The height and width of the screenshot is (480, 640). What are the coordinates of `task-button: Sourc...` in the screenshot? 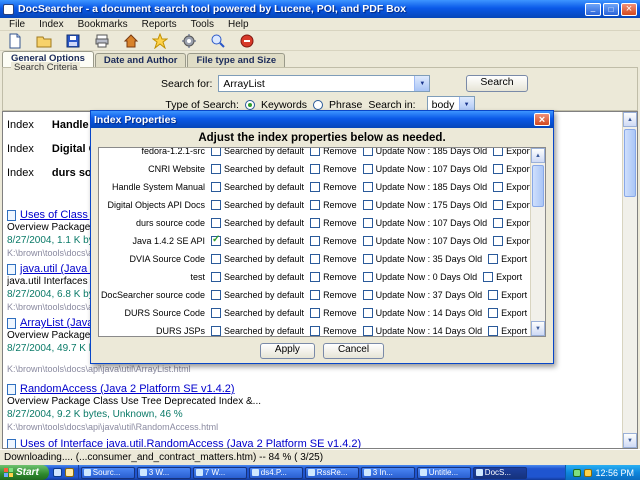 It's located at (107, 472).